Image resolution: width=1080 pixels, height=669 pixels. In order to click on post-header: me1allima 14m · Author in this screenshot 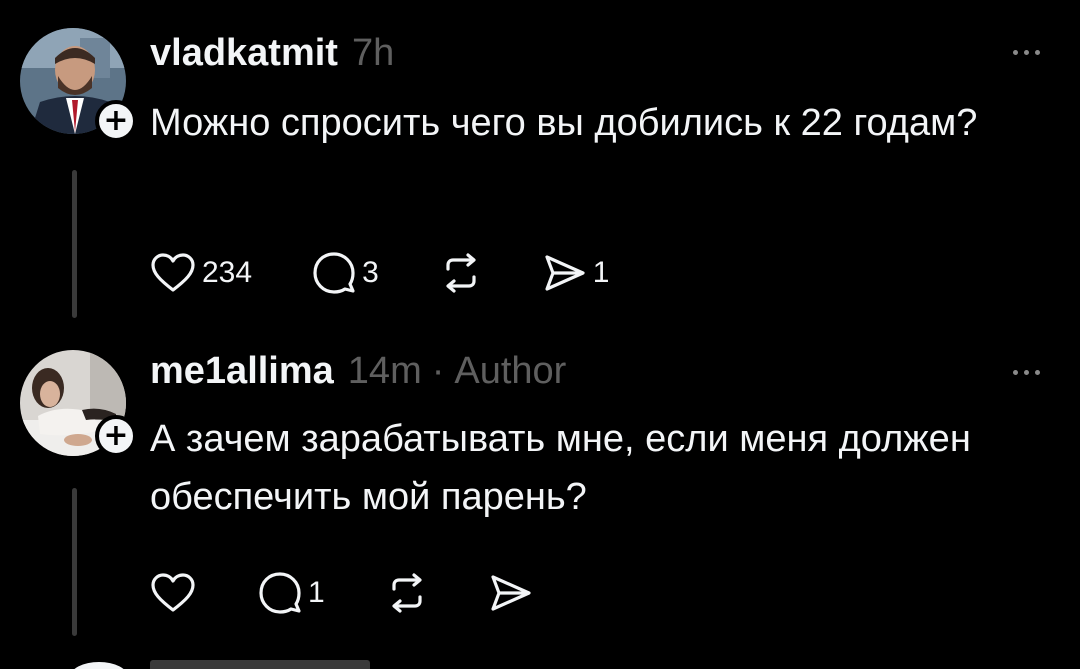, I will do `click(358, 371)`.